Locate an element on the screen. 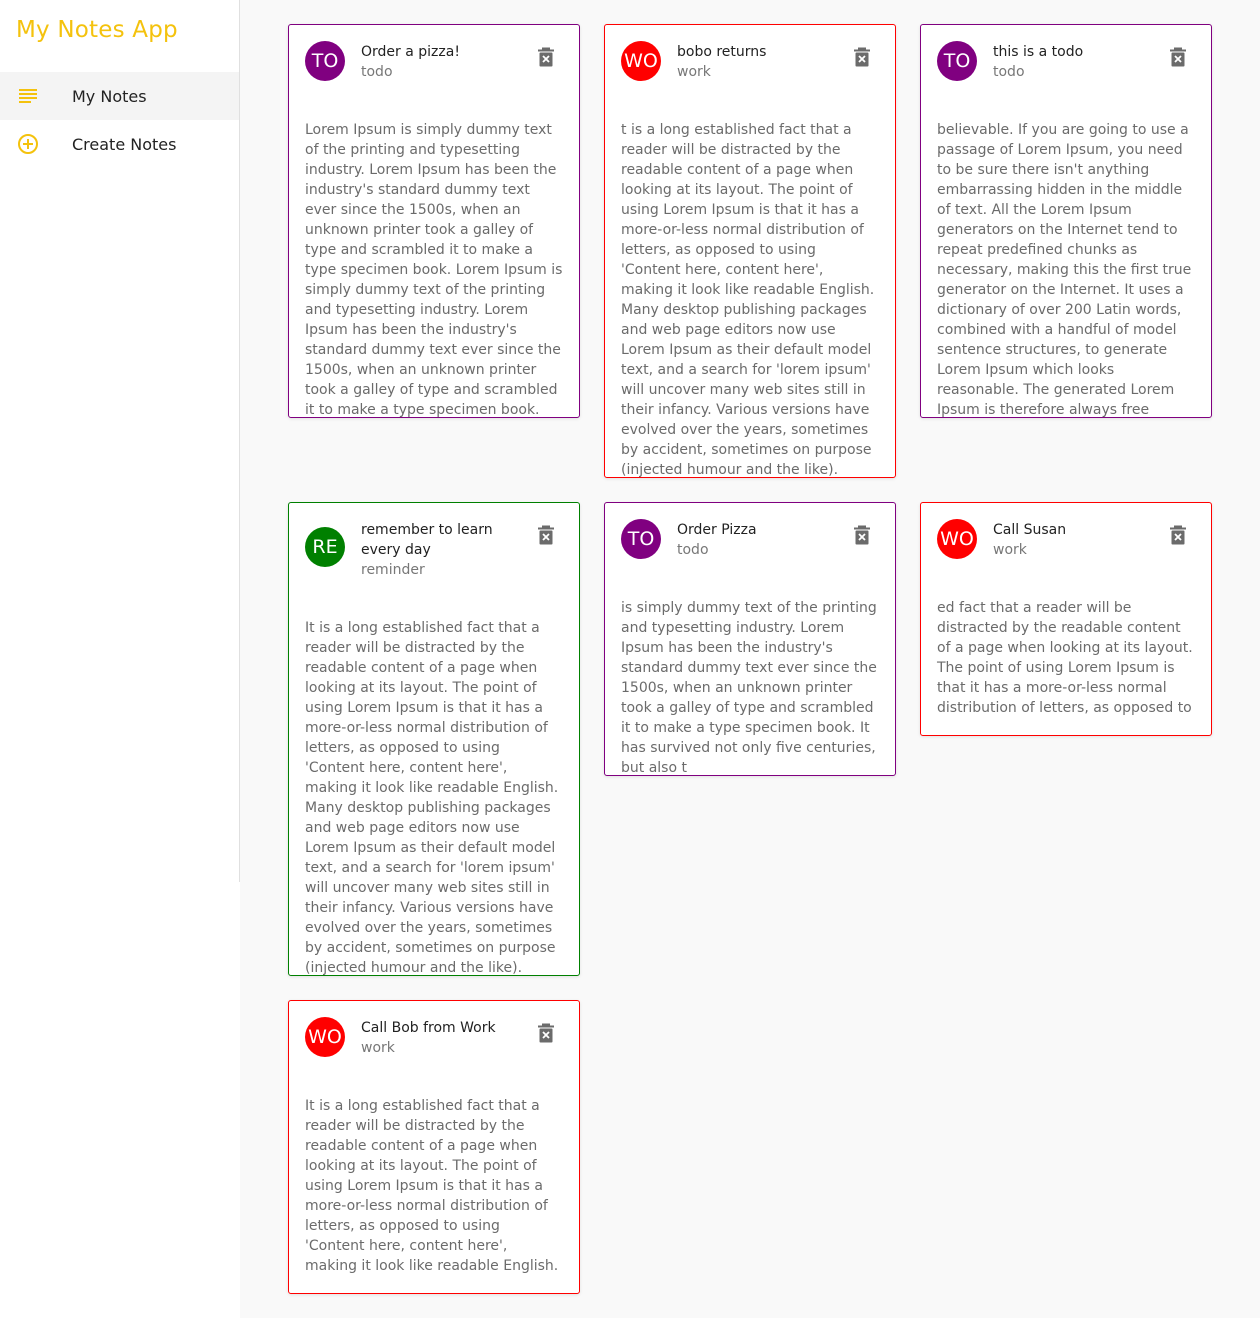  nav-item-label: My Notes is located at coordinates (109, 96).